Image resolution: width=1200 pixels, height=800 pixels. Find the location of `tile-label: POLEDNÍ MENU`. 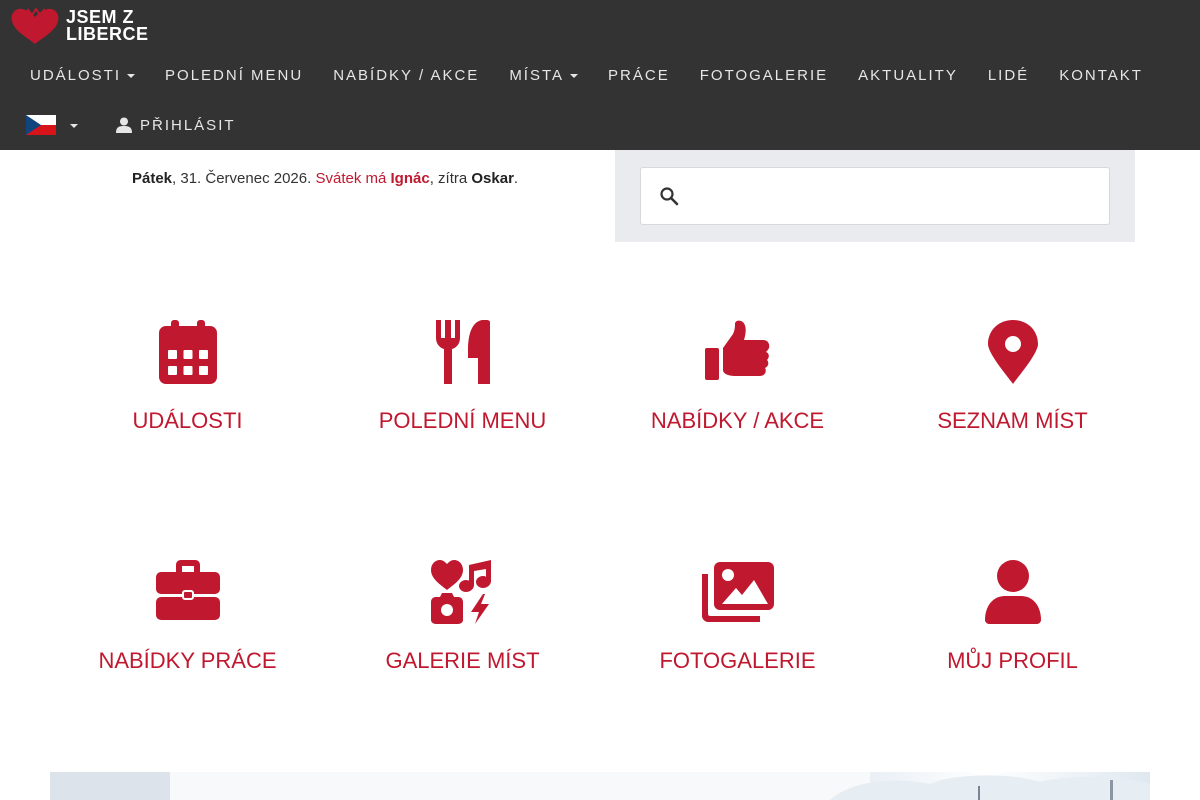

tile-label: POLEDNÍ MENU is located at coordinates (462, 420).